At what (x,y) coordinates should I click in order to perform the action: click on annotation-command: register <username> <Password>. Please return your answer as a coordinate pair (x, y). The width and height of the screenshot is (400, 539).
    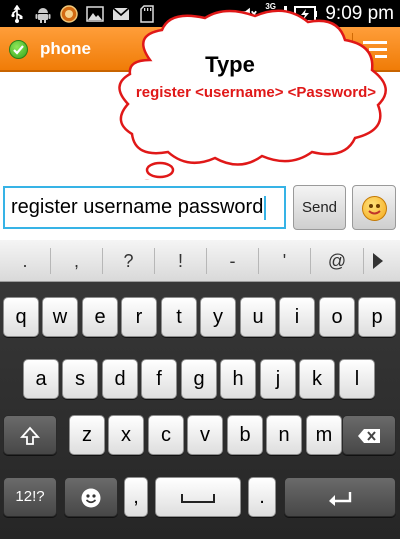
    Looking at the image, I should click on (256, 92).